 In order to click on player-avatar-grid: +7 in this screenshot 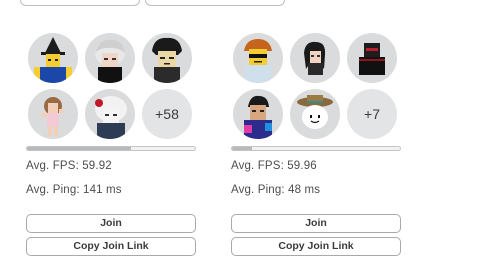, I will do `click(317, 86)`.